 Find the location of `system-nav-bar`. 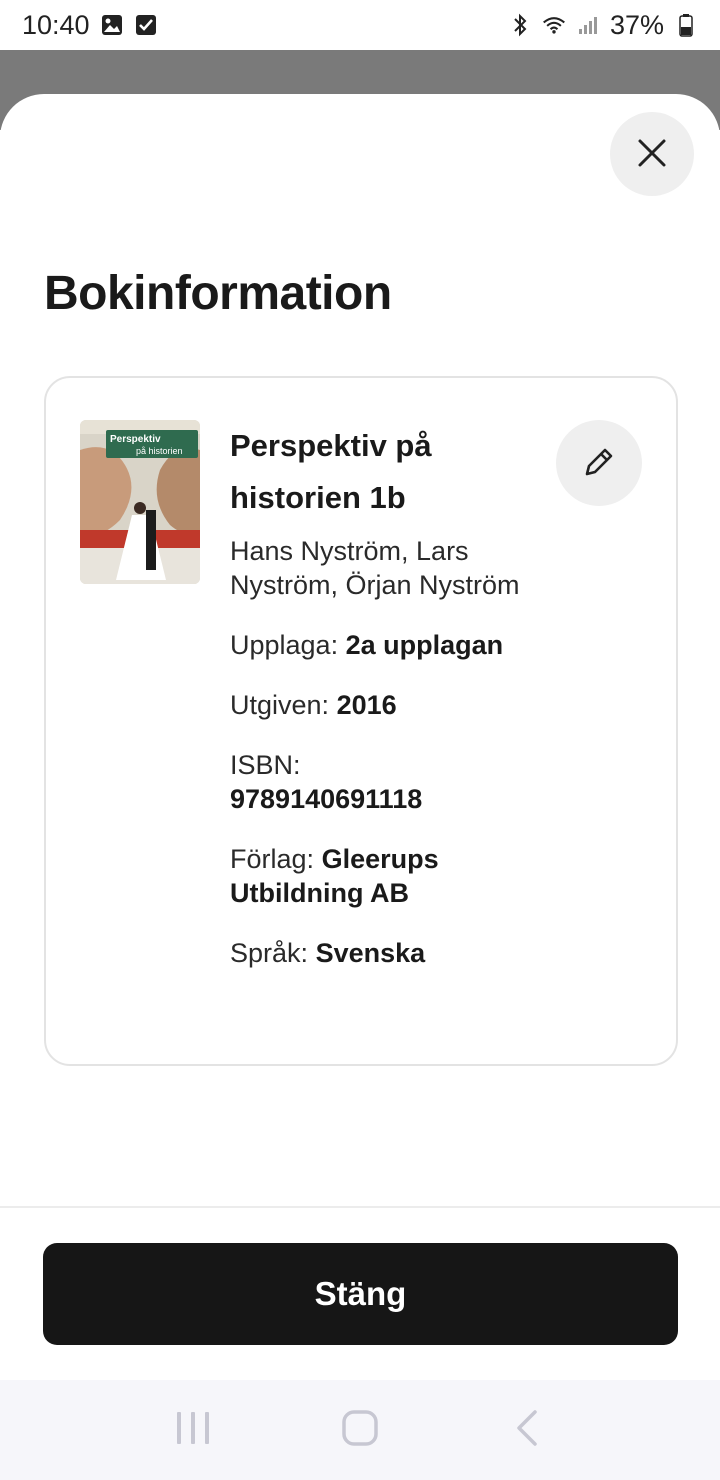

system-nav-bar is located at coordinates (360, 1430).